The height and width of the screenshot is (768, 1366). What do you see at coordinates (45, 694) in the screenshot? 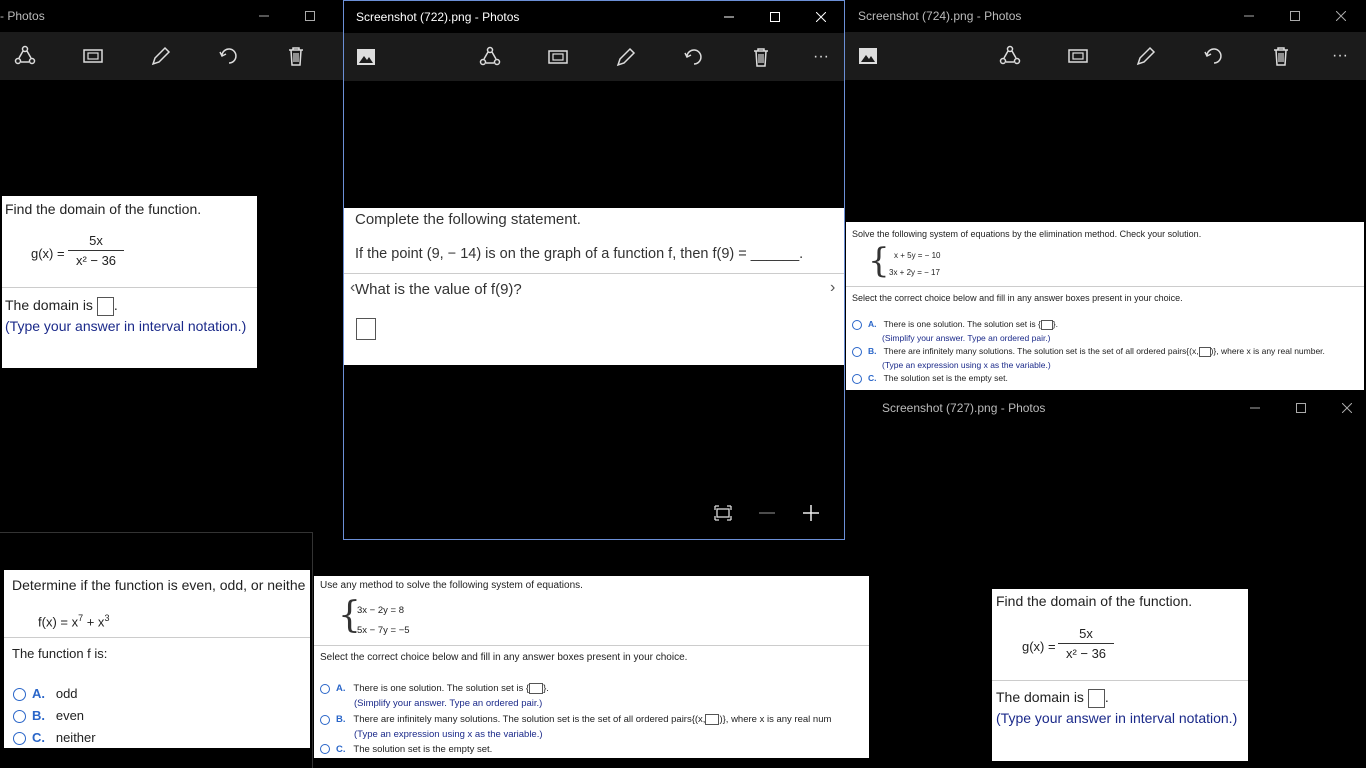
I see `option-a: A. odd` at bounding box center [45, 694].